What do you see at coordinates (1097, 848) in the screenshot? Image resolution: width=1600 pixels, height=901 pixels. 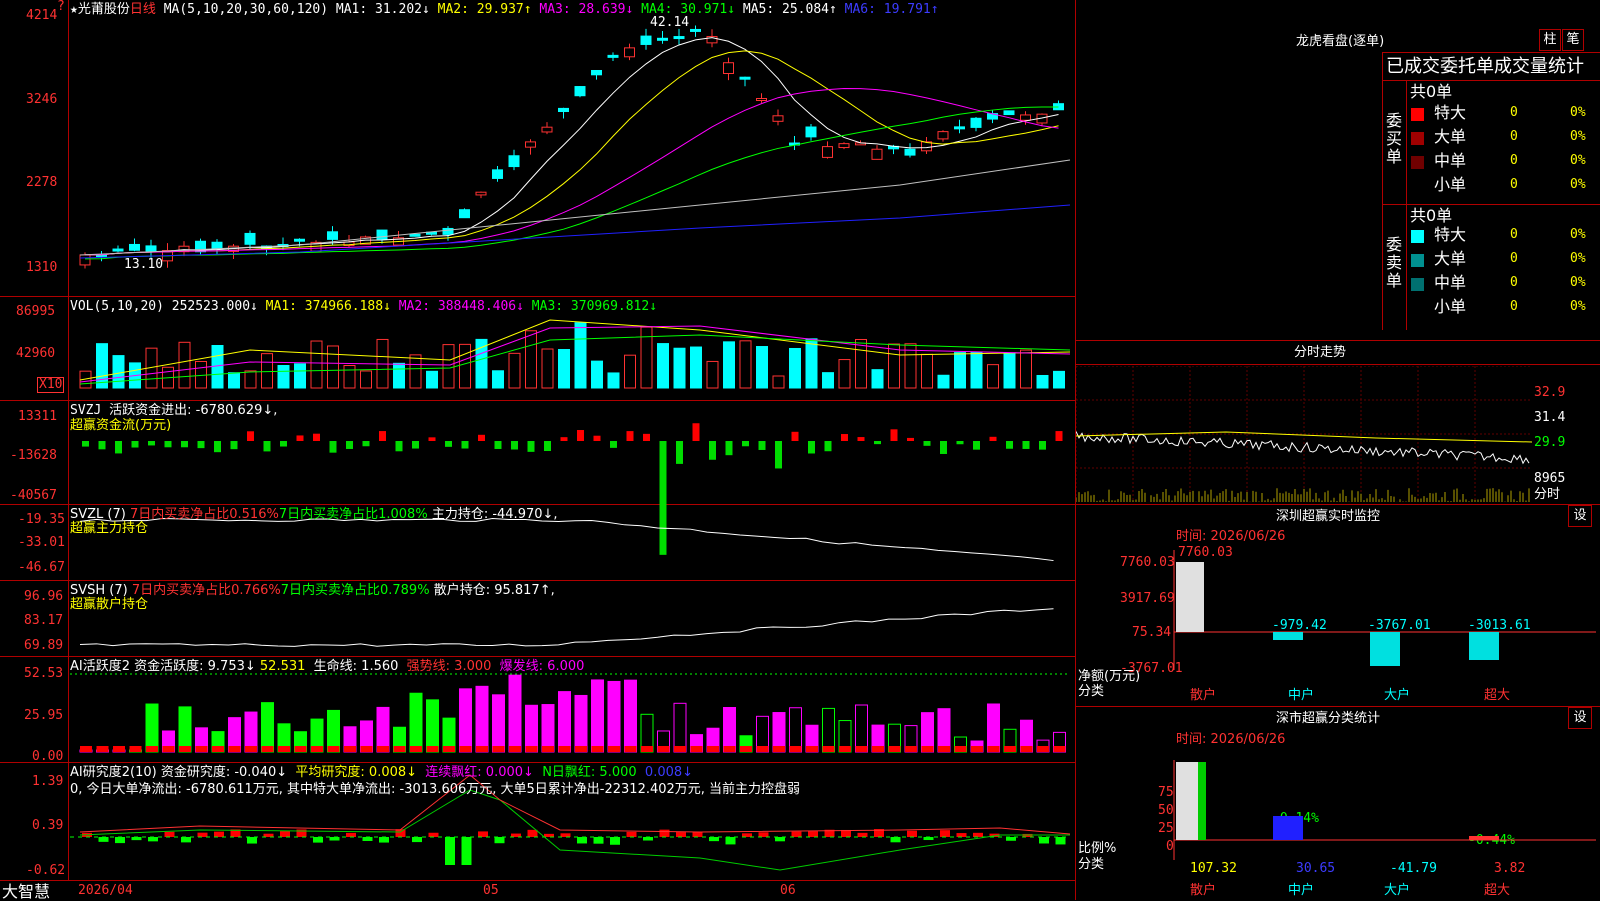 I see `class-ylabel: 比例%` at bounding box center [1097, 848].